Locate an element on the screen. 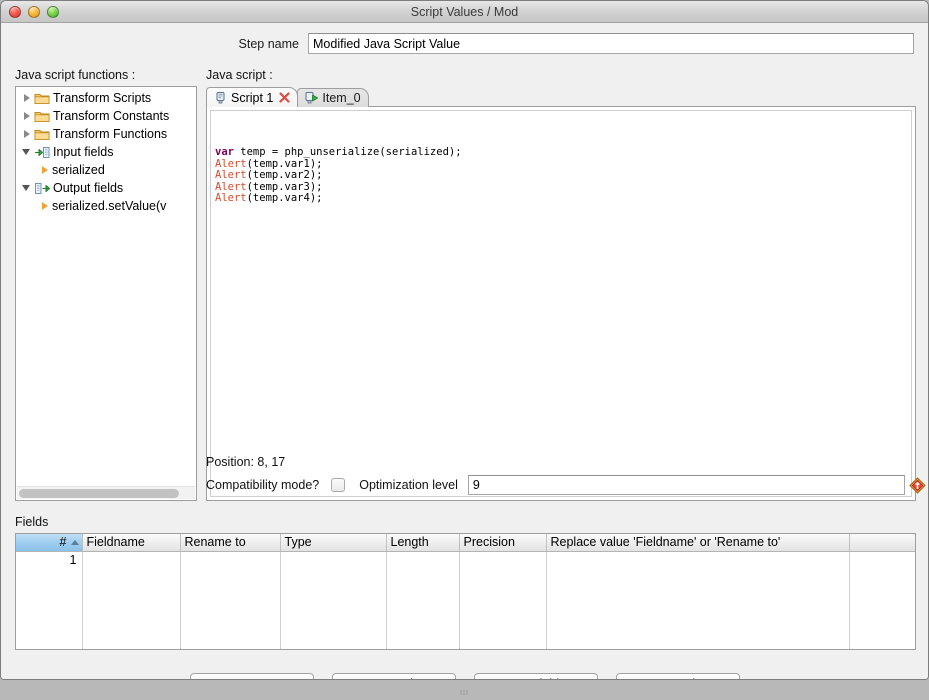  table-row: 1 is located at coordinates (465, 600).